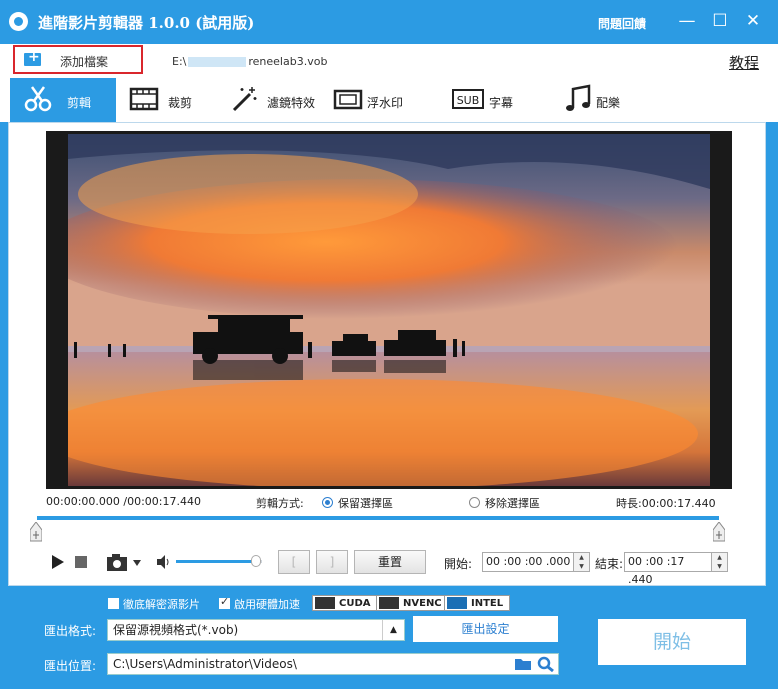 The width and height of the screenshot is (778, 689). What do you see at coordinates (501, 103) in the screenshot?
I see `tab-subtitle-label: 字幕` at bounding box center [501, 103].